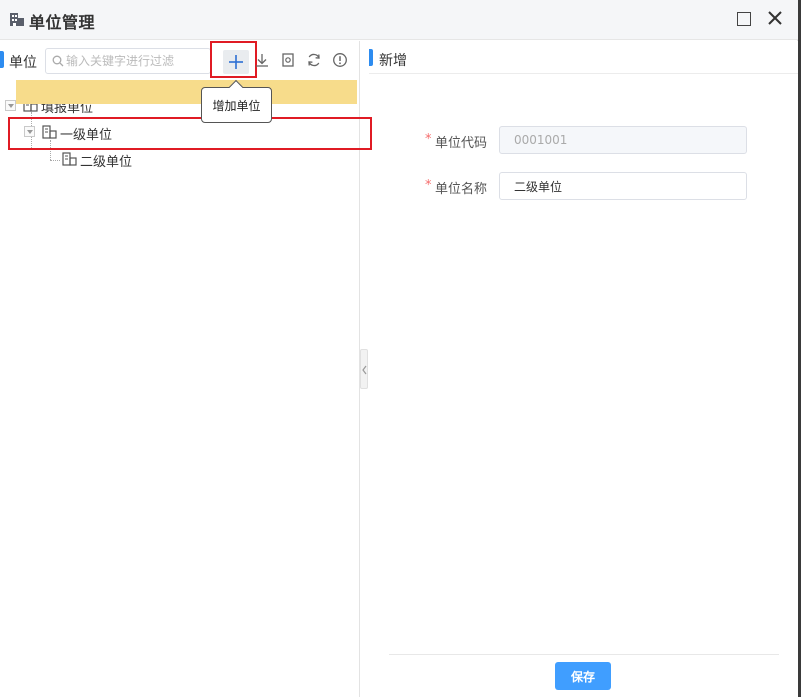 The height and width of the screenshot is (697, 801). I want to click on tree-row-selected, so click(186, 92).